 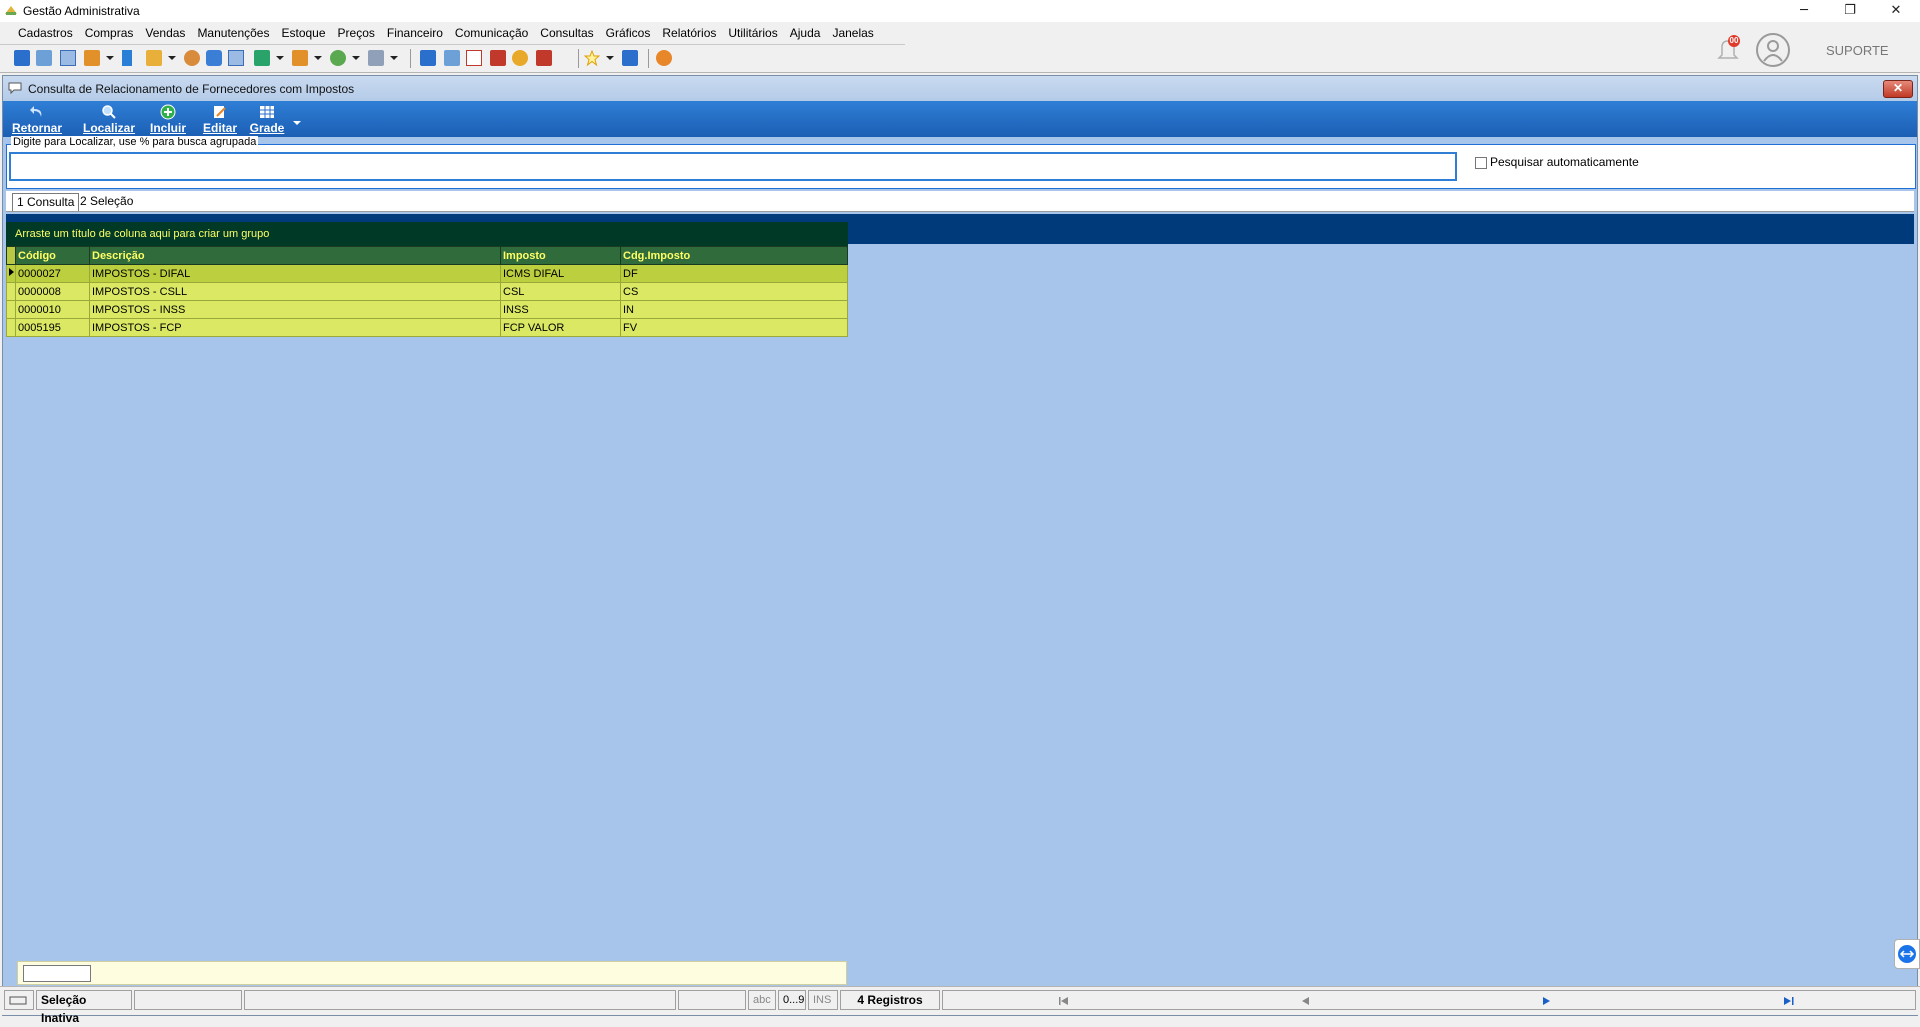 What do you see at coordinates (267, 119) in the screenshot?
I see `grade-button: Grade` at bounding box center [267, 119].